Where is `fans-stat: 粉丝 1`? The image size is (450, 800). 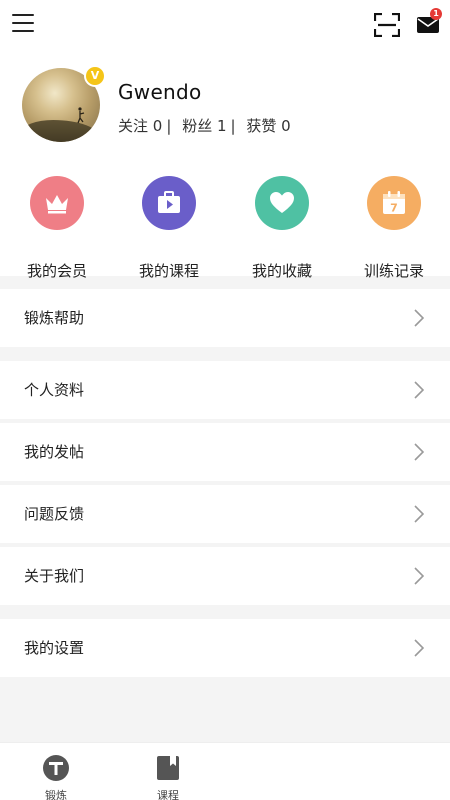
fans-stat: 粉丝 1 is located at coordinates (204, 126).